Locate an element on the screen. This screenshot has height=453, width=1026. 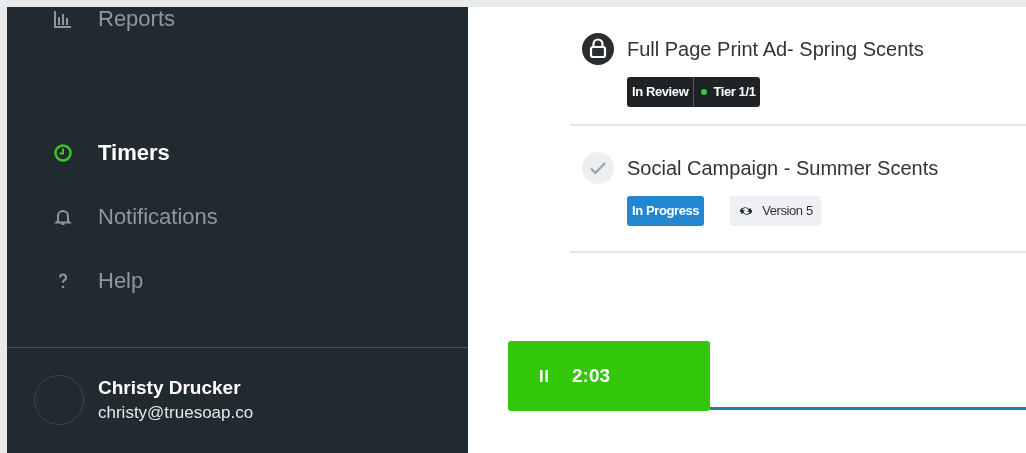
nav-item: Help is located at coordinates (260, 281).